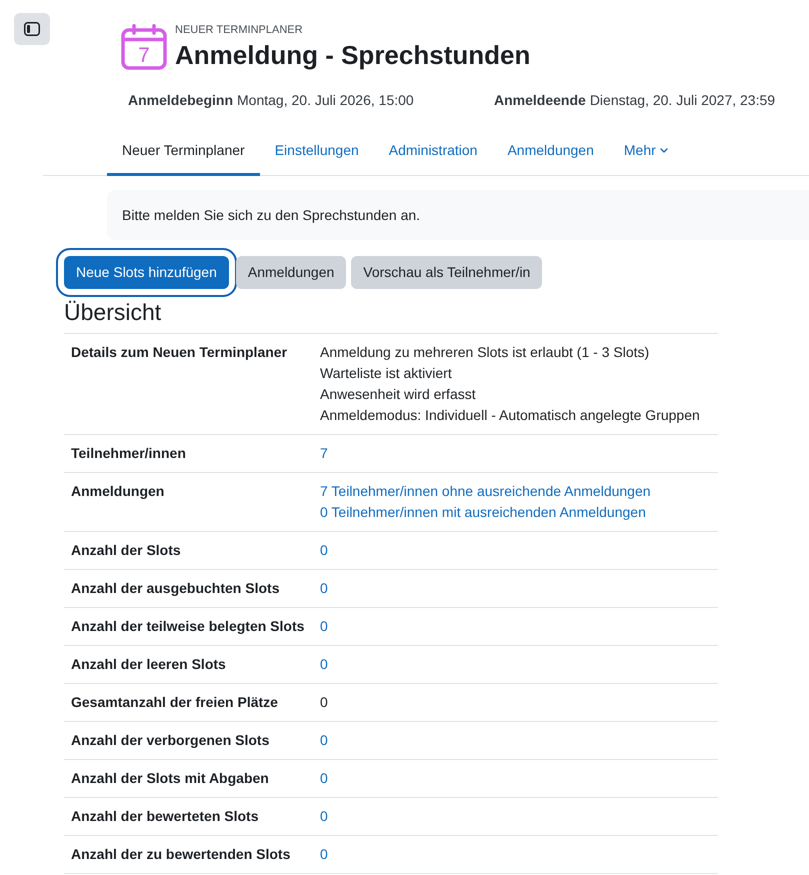 This screenshot has width=809, height=875. Describe the element at coordinates (271, 215) in the screenshot. I see `notice-text: Bitte melden Sie sich zu den Sprechstunden an.` at that location.